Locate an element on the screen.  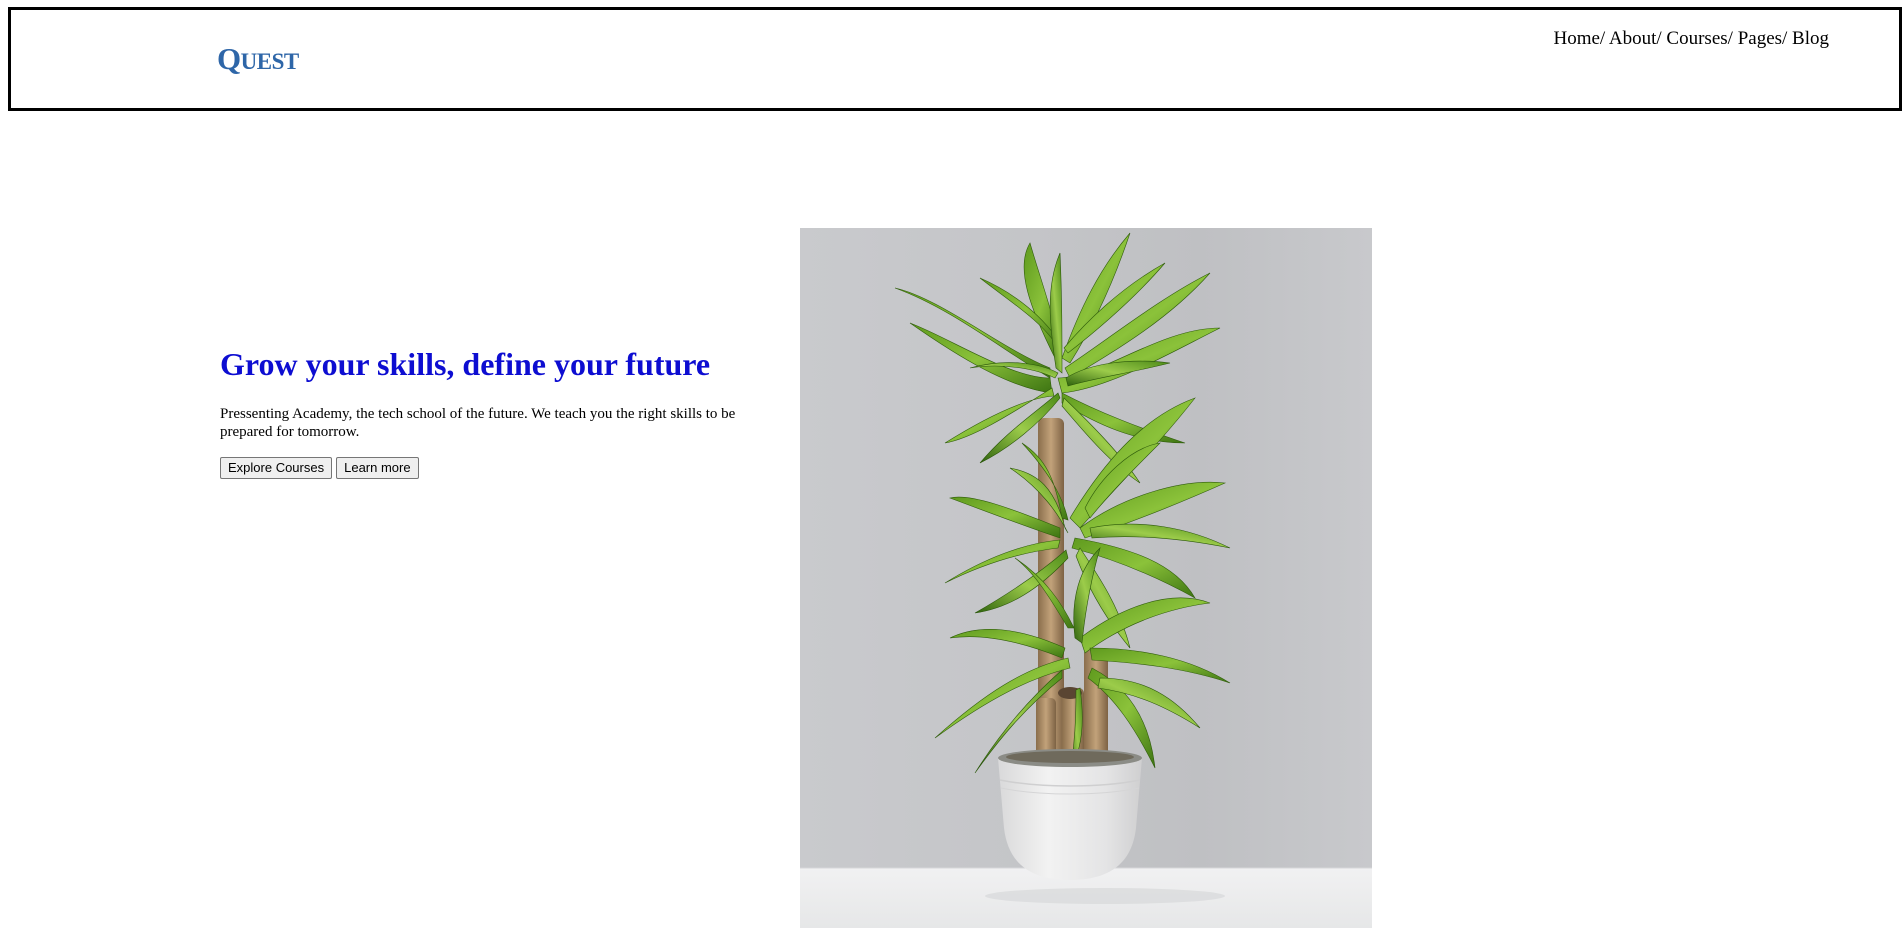
learn-more-button: Learn more is located at coordinates (377, 467).